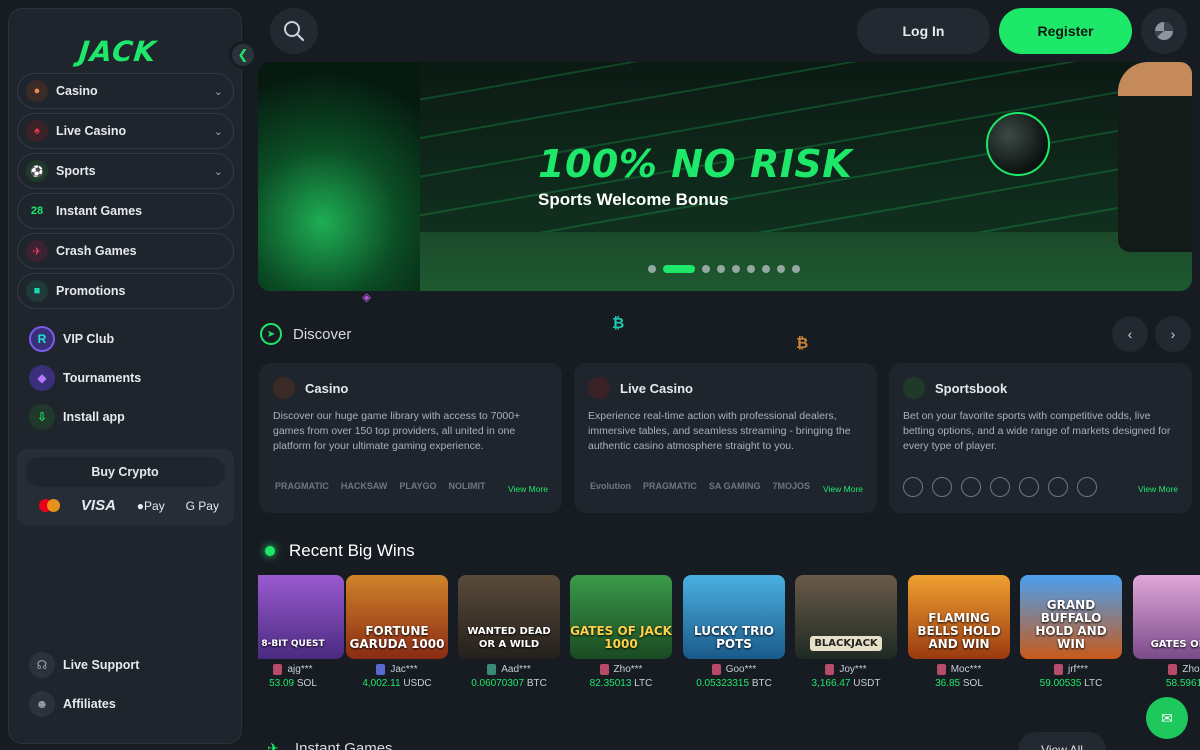 This screenshot has width=1200, height=750. I want to click on win-item: BLACKJACK Joy*** 3,166.47 USDT, so click(846, 632).